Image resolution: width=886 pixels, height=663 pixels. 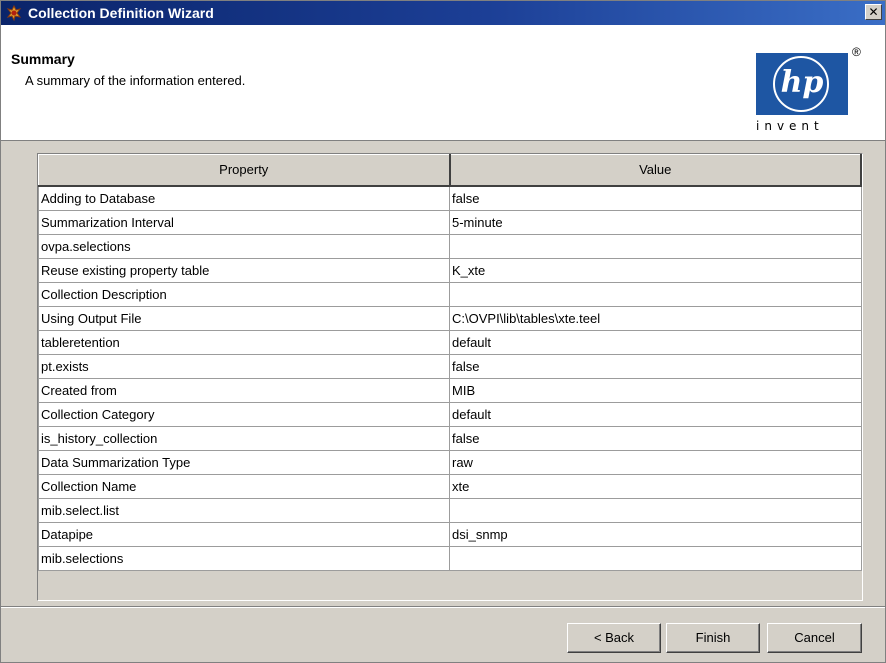 I want to click on value-cell: MIB, so click(x=655, y=390).